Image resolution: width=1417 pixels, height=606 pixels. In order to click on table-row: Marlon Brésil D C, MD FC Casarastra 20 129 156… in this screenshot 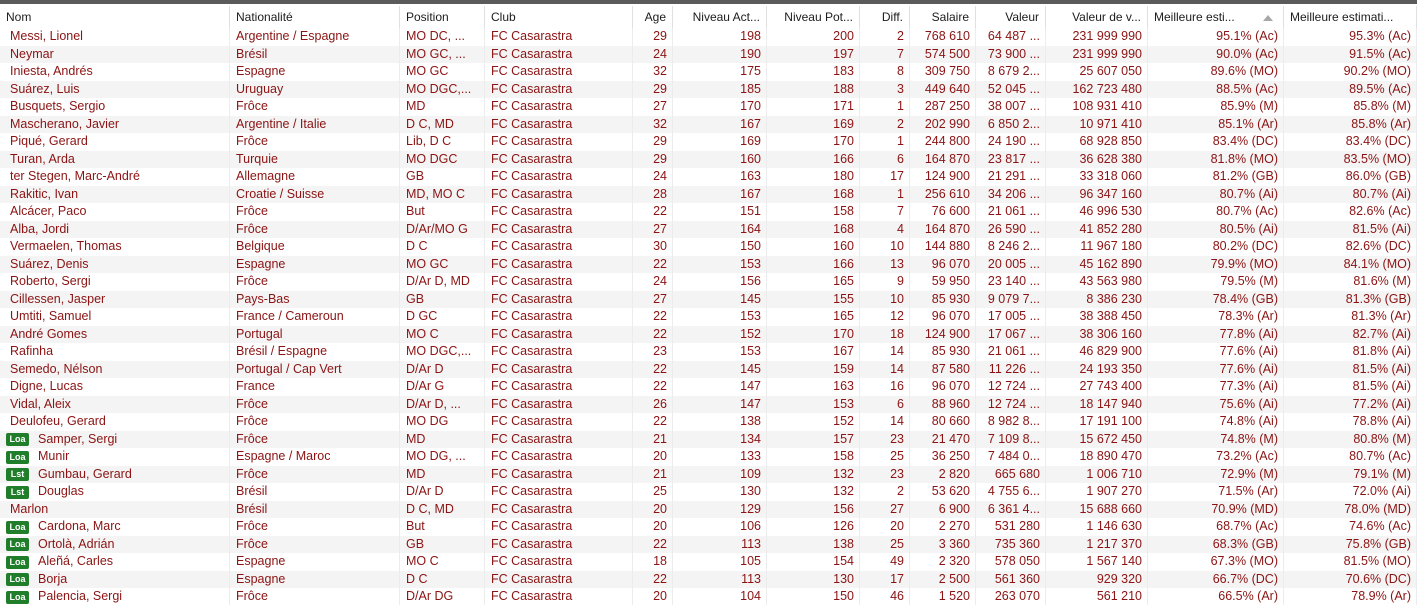, I will do `click(708, 509)`.